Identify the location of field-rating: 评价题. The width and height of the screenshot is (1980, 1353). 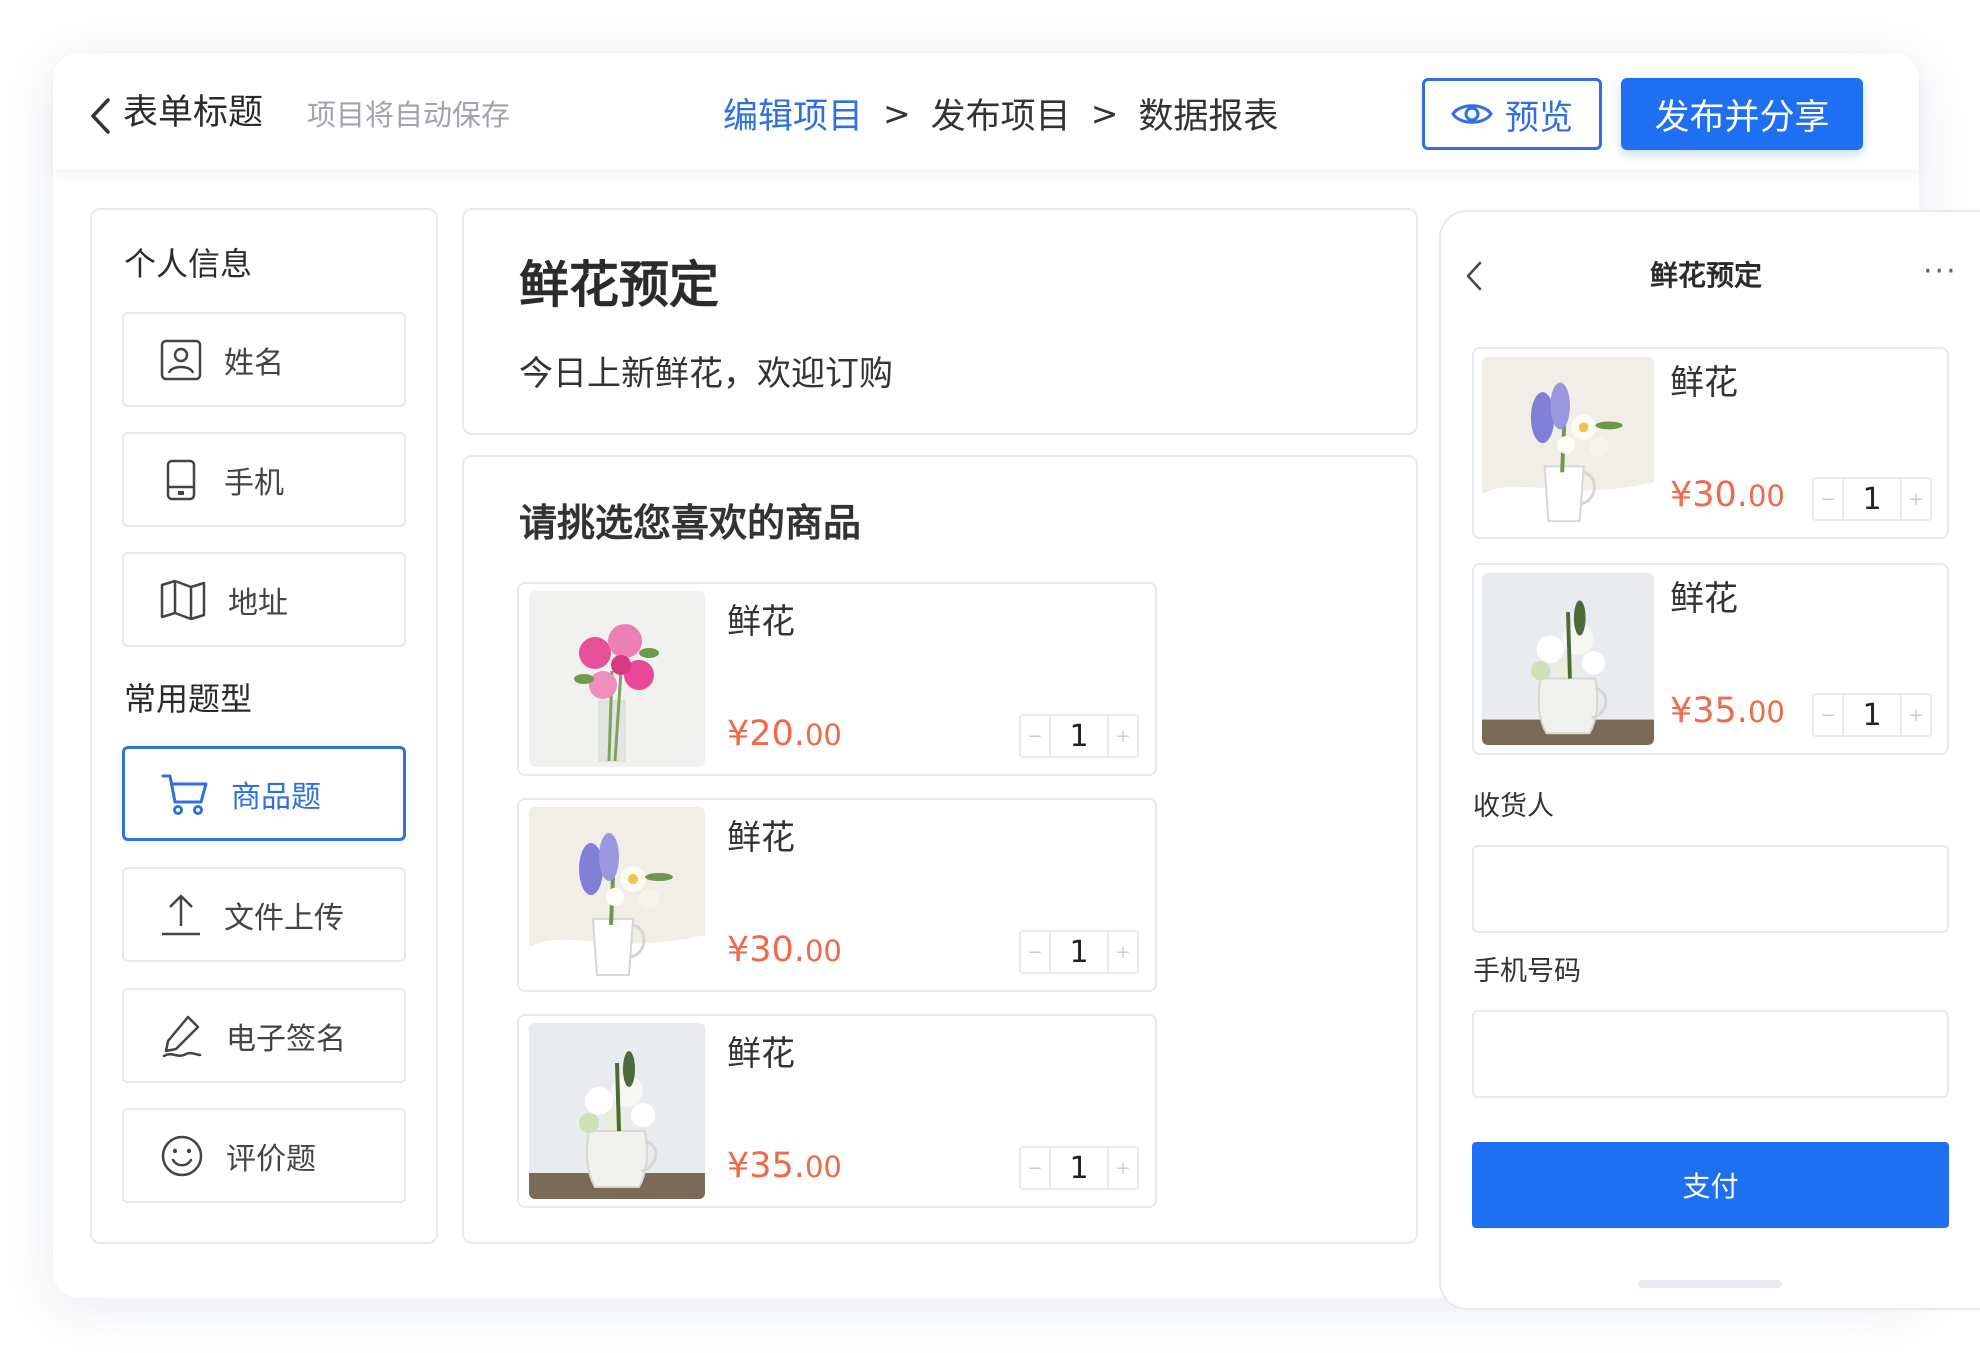
(264, 1155).